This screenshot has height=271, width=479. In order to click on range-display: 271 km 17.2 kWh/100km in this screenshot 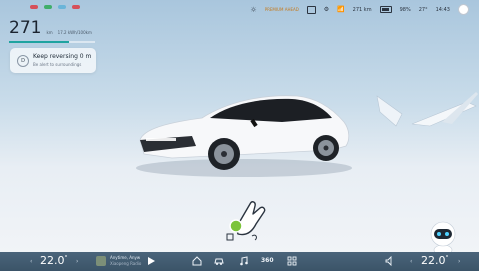, I will do `click(50, 28)`.